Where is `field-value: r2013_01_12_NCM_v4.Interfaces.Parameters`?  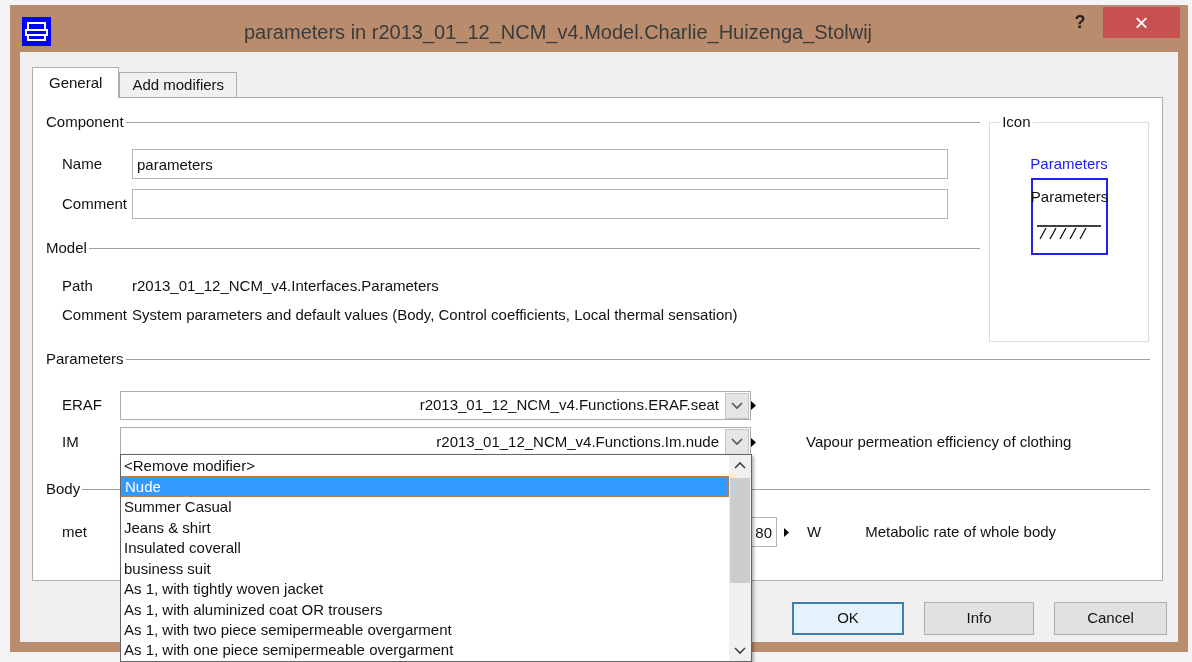 field-value: r2013_01_12_NCM_v4.Interfaces.Parameters is located at coordinates (285, 285).